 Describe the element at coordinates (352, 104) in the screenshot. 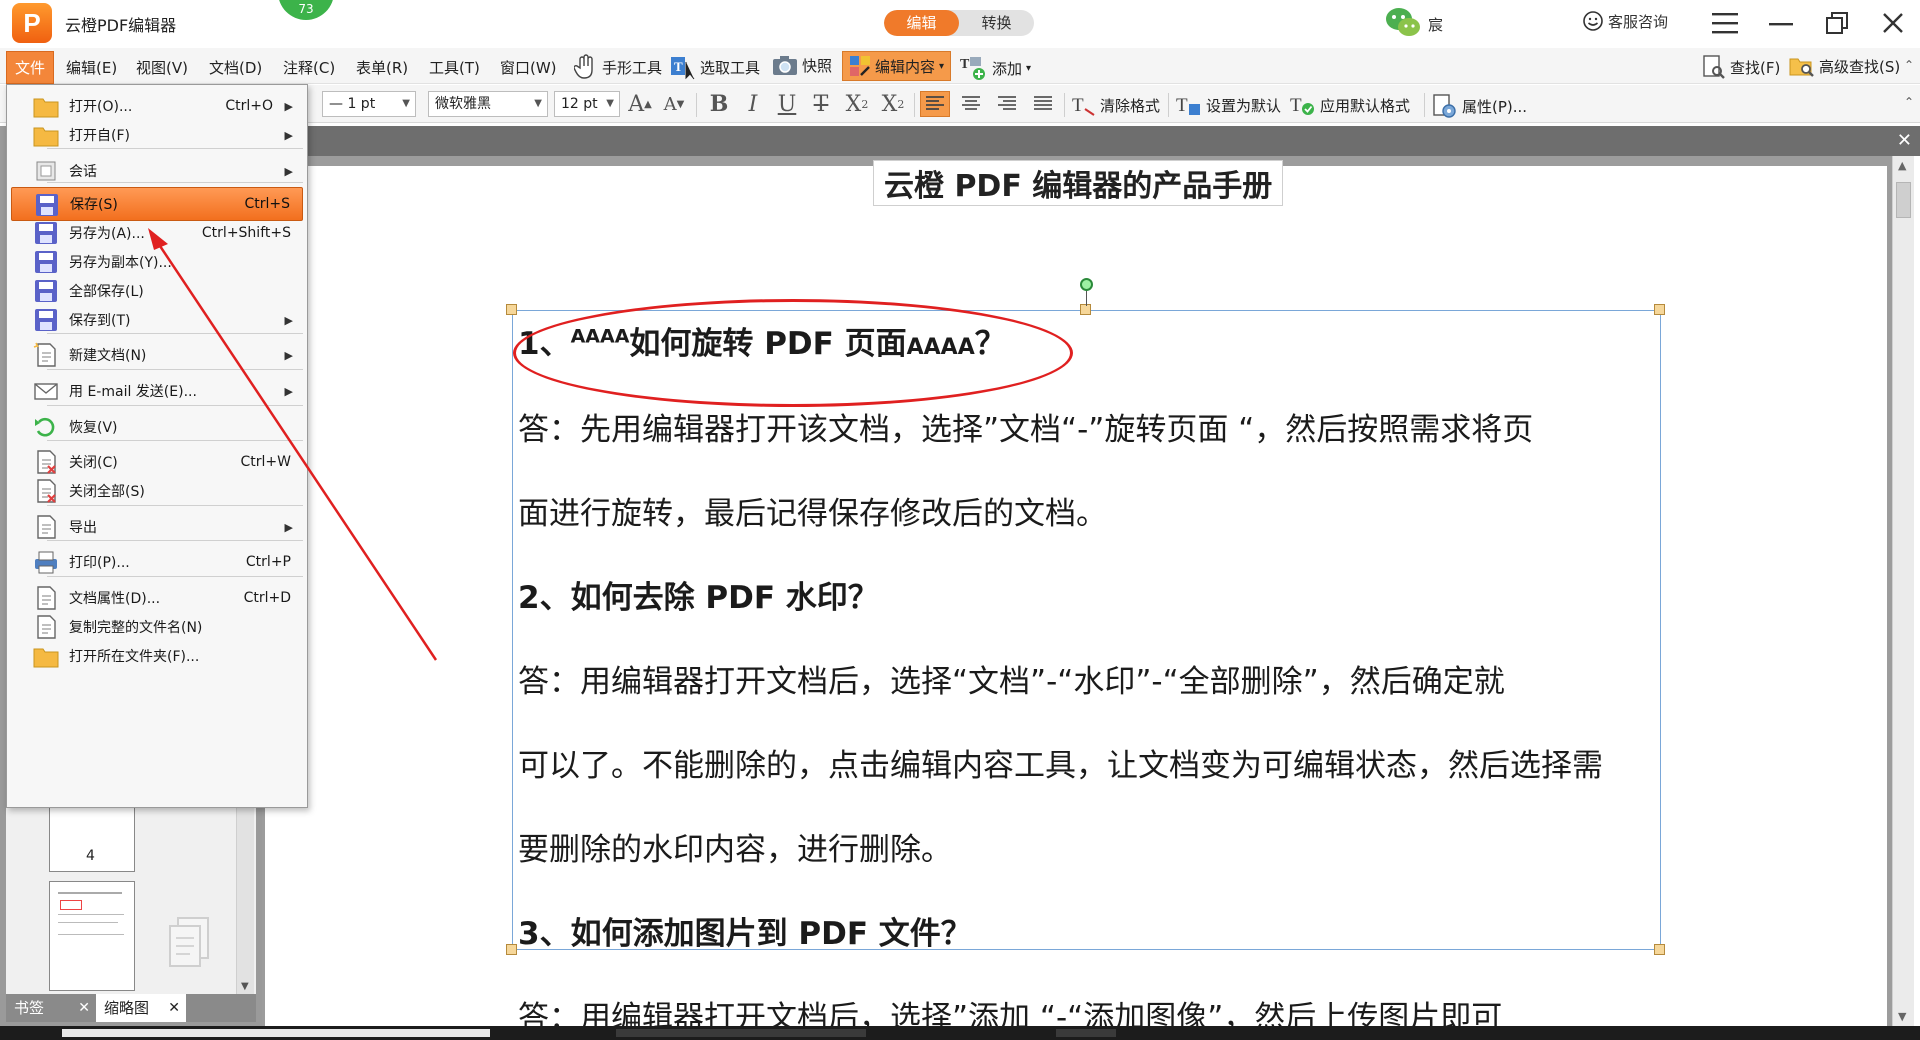

I see `line-width-value: — 1 pt` at that location.